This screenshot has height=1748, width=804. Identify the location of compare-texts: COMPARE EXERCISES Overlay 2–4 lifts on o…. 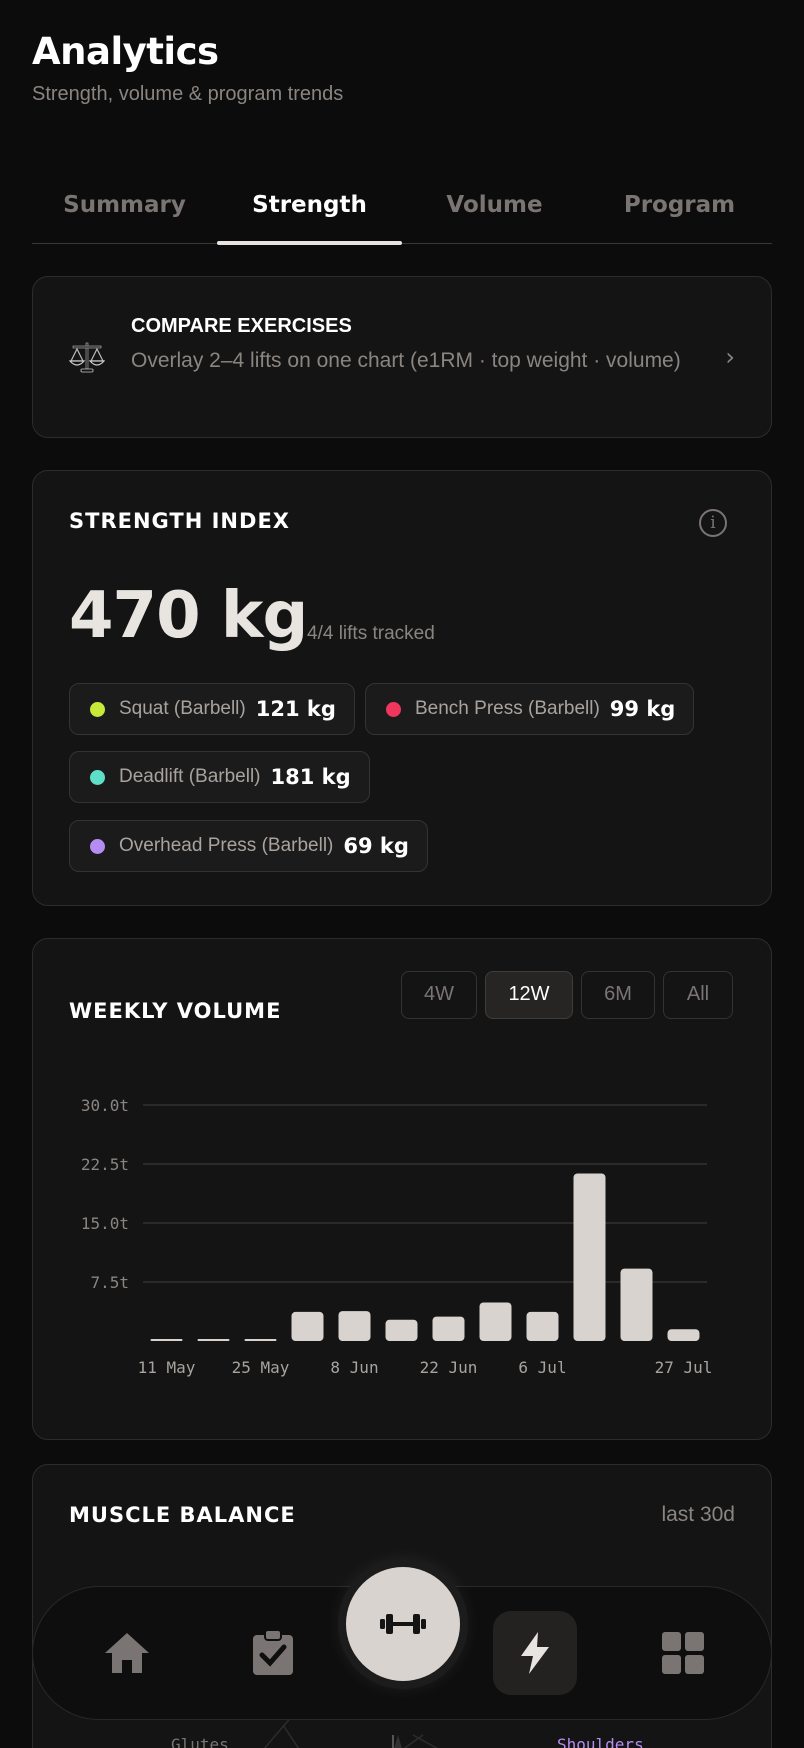
(411, 345).